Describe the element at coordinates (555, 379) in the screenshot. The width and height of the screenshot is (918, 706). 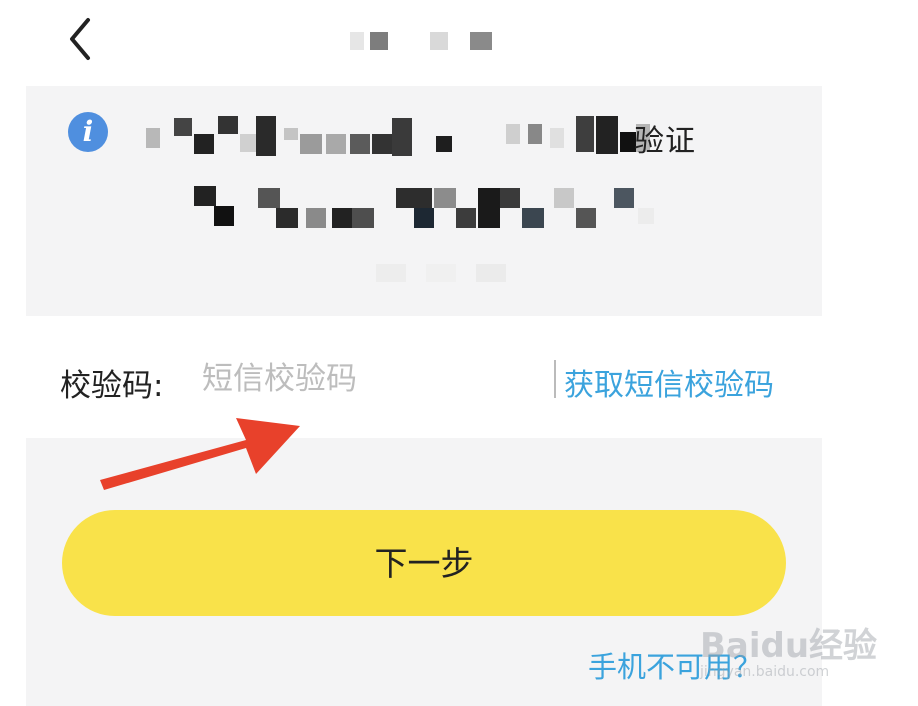
I see `divider` at that location.